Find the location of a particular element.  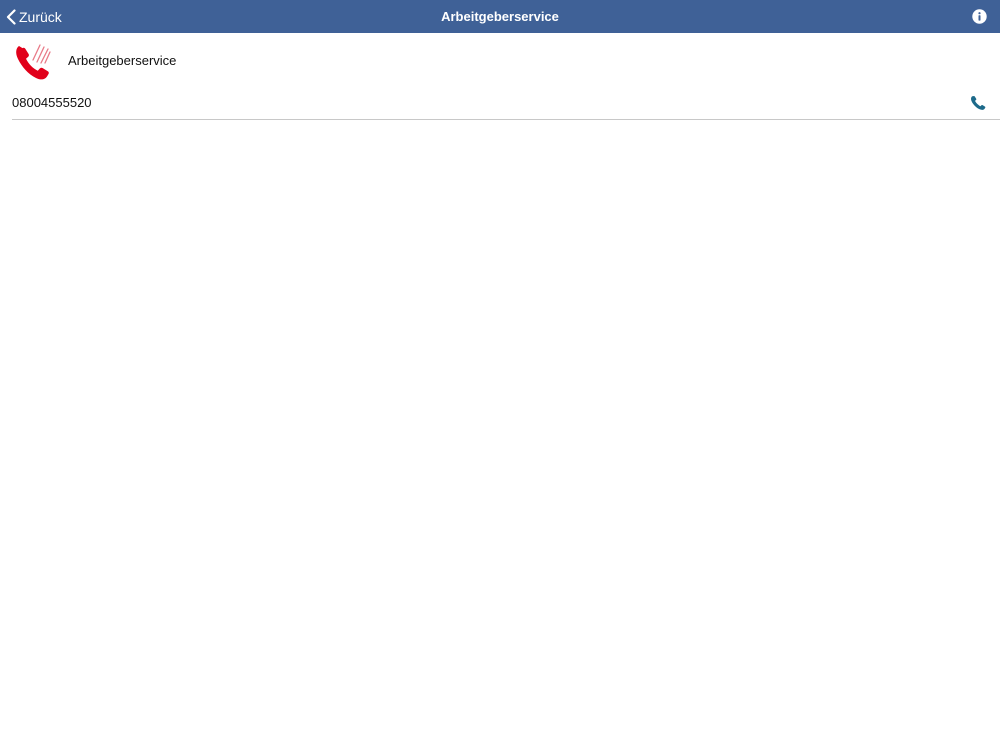

info-button is located at coordinates (979, 16).